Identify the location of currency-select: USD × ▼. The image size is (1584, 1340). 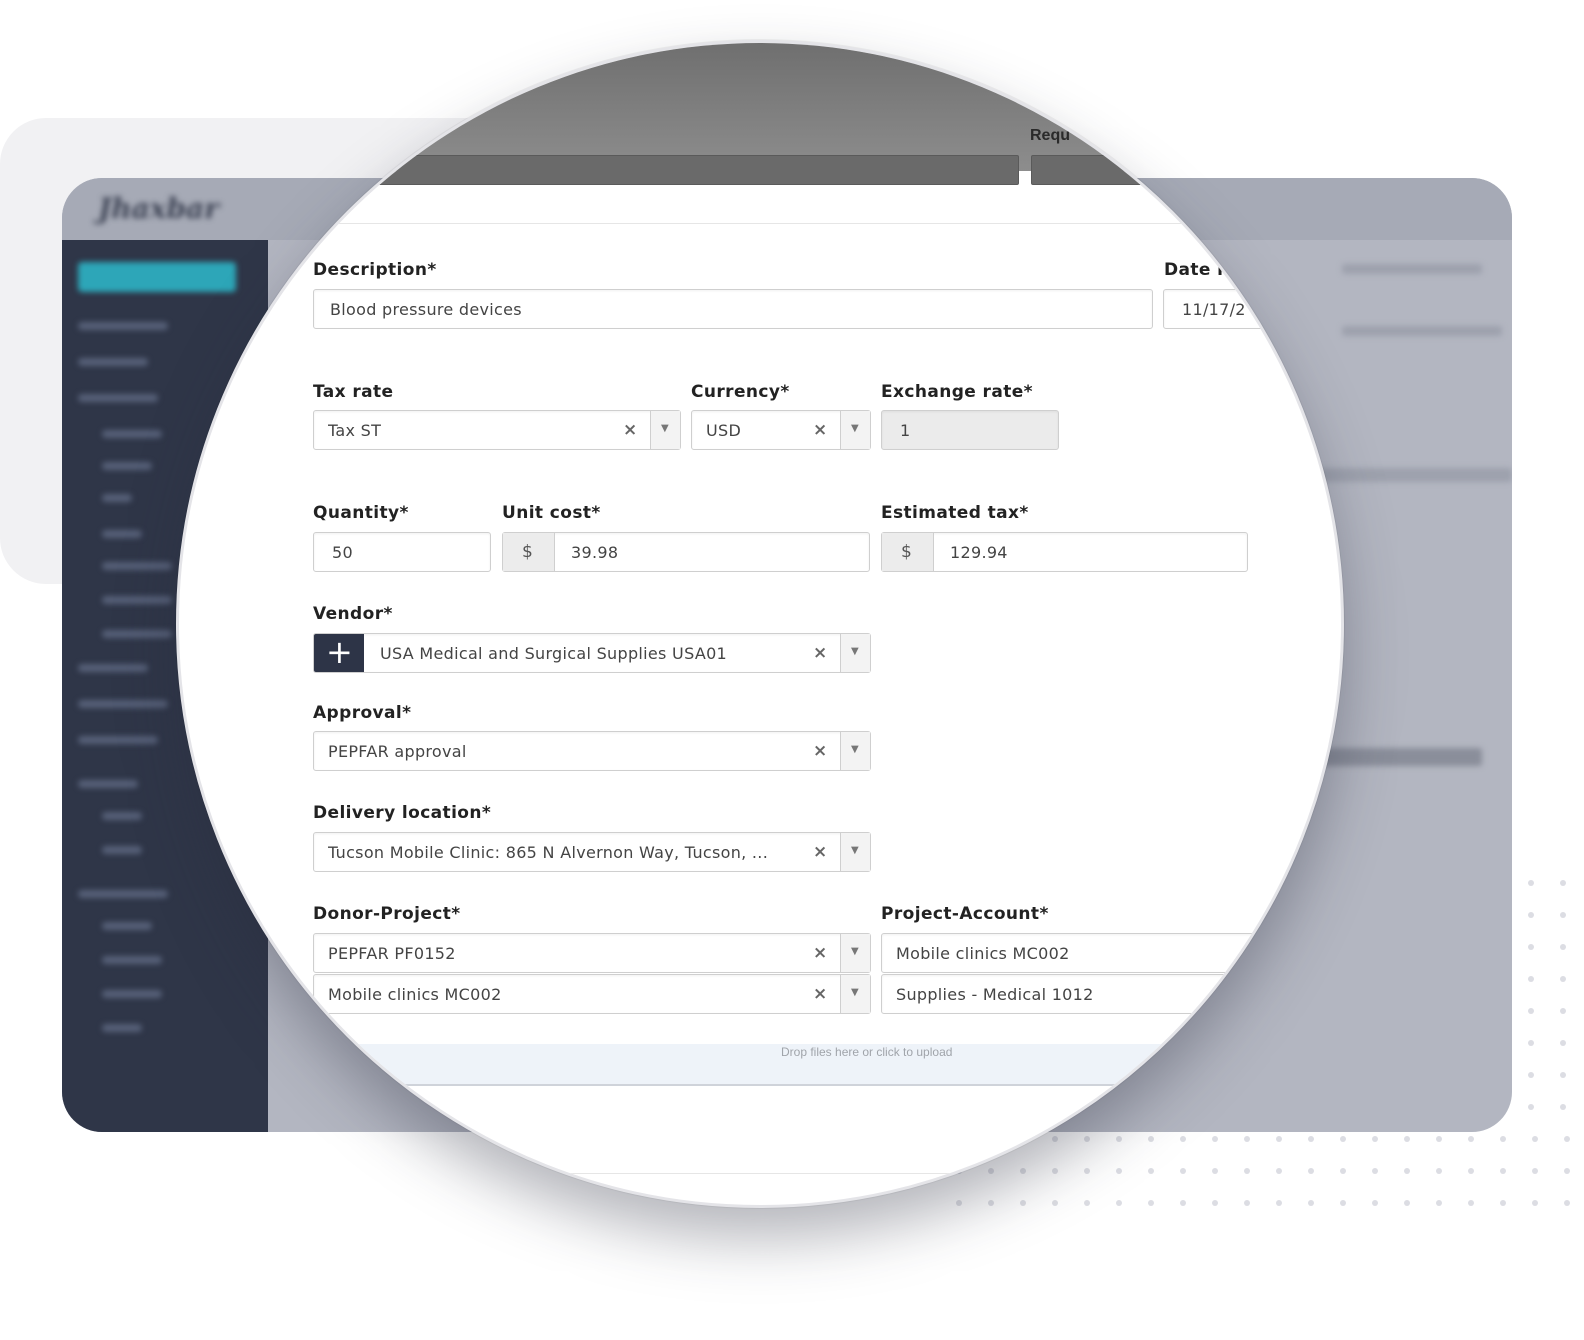
(781, 430).